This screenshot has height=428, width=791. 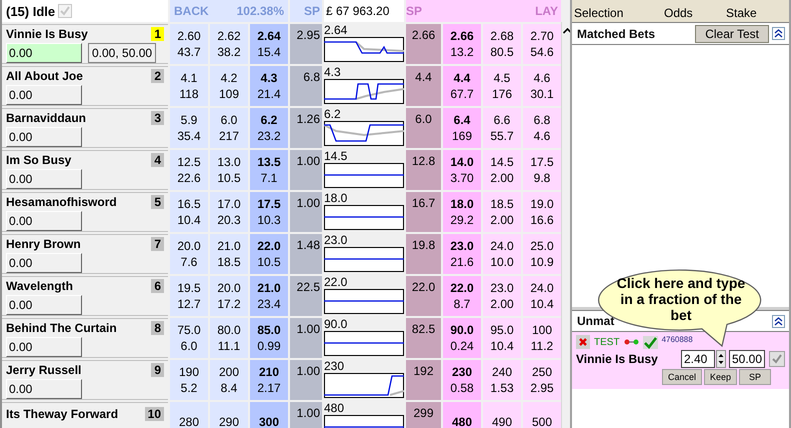 I want to click on price-button: 90.0 0.24, so click(x=462, y=338).